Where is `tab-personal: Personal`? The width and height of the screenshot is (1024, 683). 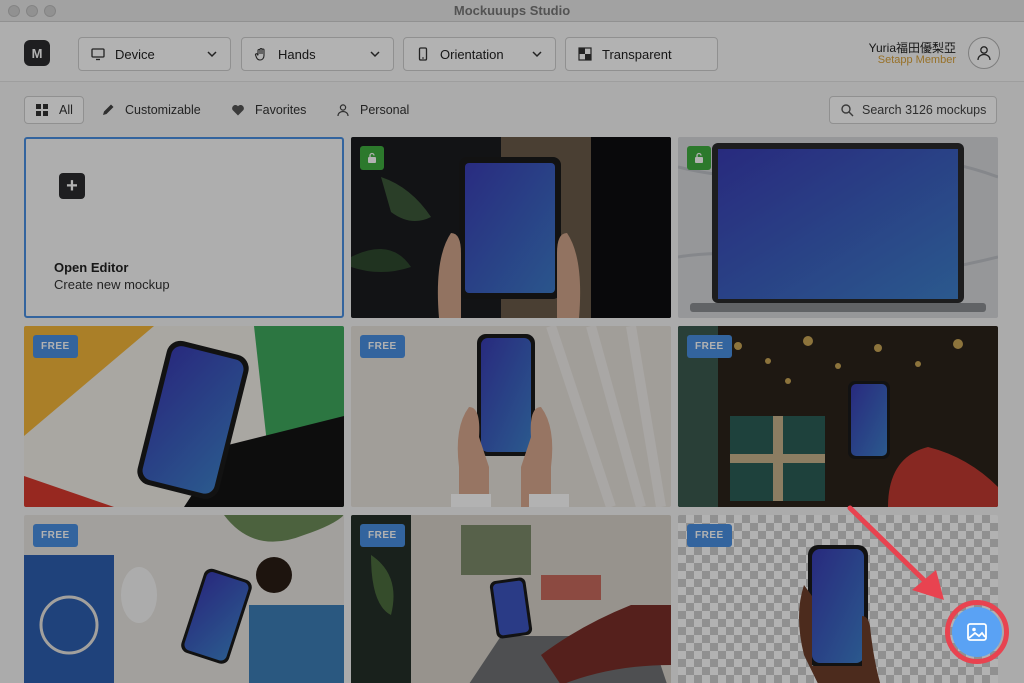
tab-personal: Personal is located at coordinates (372, 110).